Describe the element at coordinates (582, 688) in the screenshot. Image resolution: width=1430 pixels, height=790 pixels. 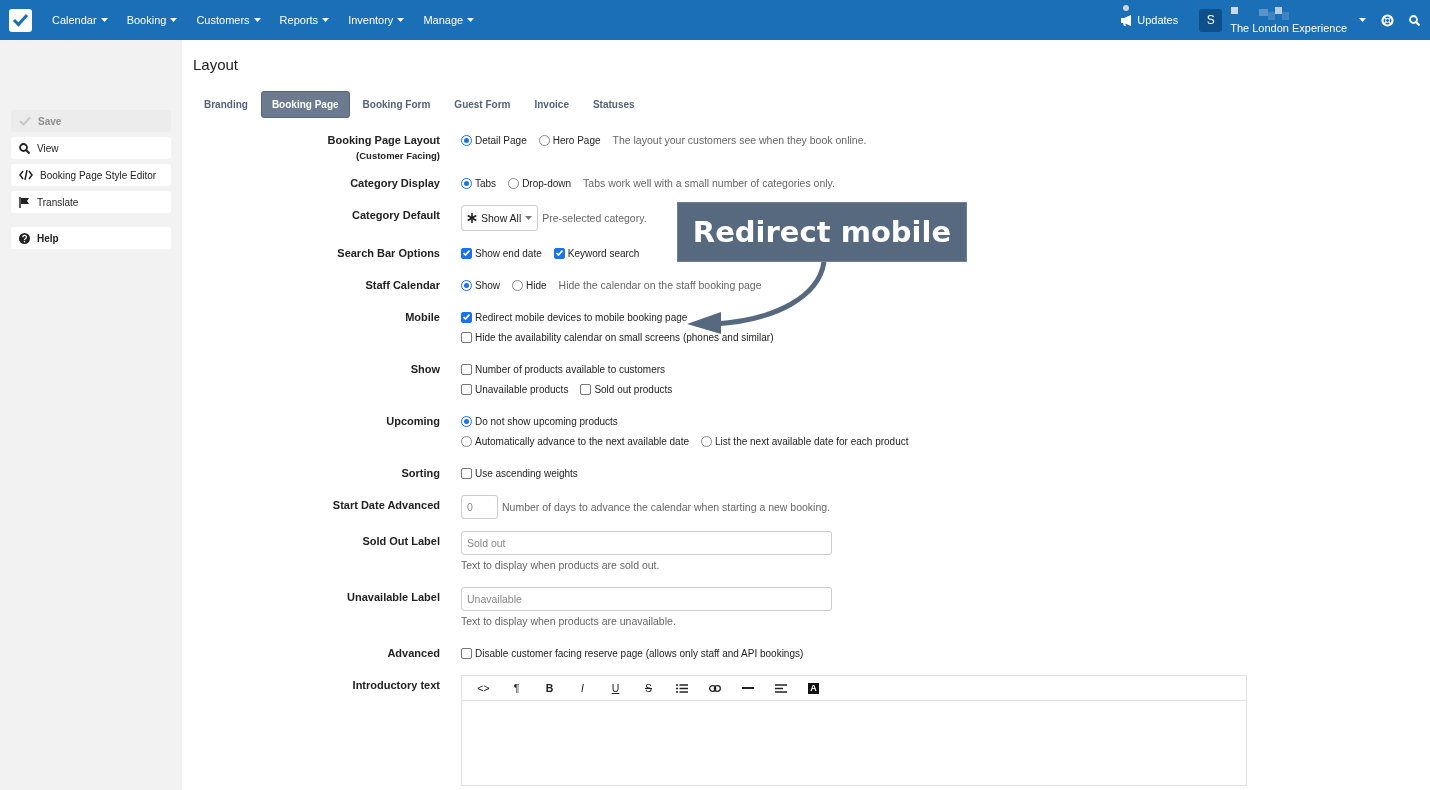
I see `italic-tool: I` at that location.